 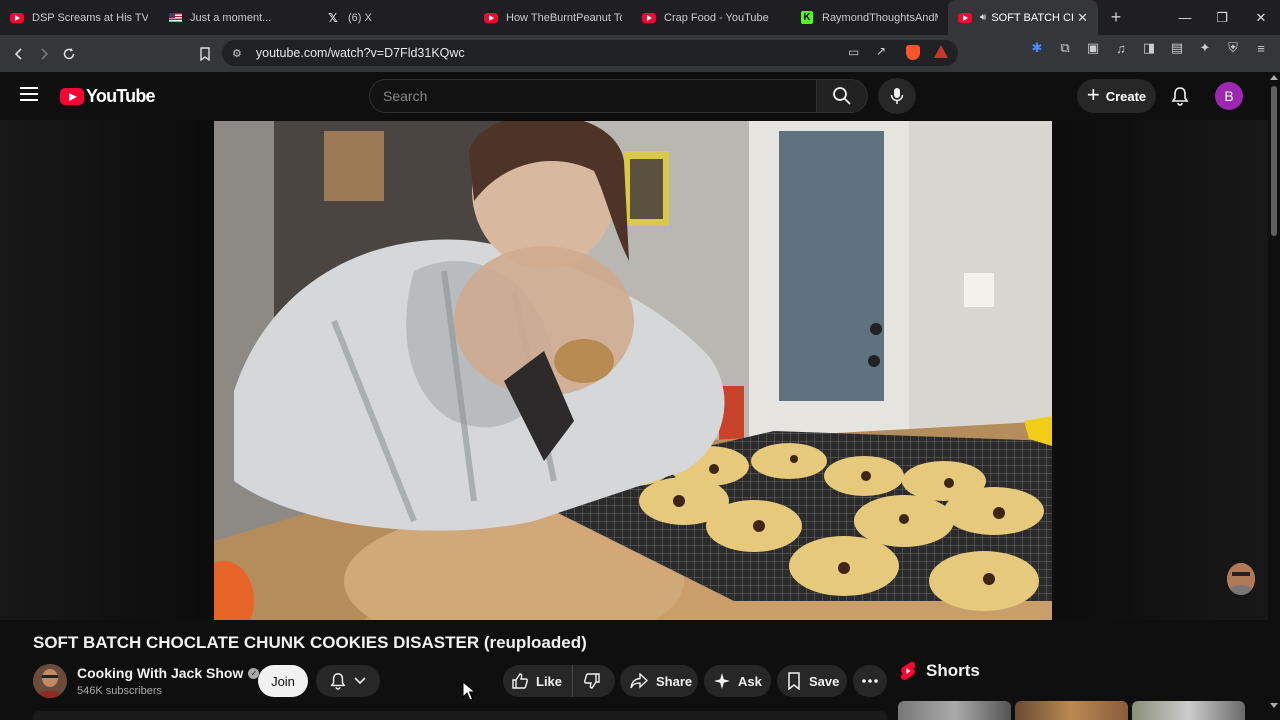 What do you see at coordinates (1065, 48) in the screenshot?
I see `puzzle-icon: ⧉` at bounding box center [1065, 48].